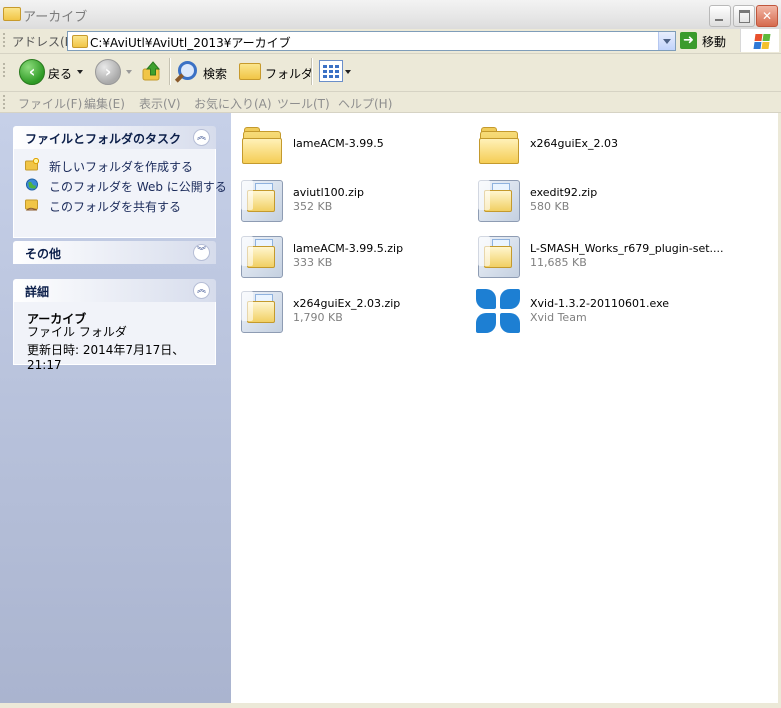 Image resolution: width=781 pixels, height=708 pixels. Describe the element at coordinates (31, 205) in the screenshot. I see `share-folder-icon` at that location.